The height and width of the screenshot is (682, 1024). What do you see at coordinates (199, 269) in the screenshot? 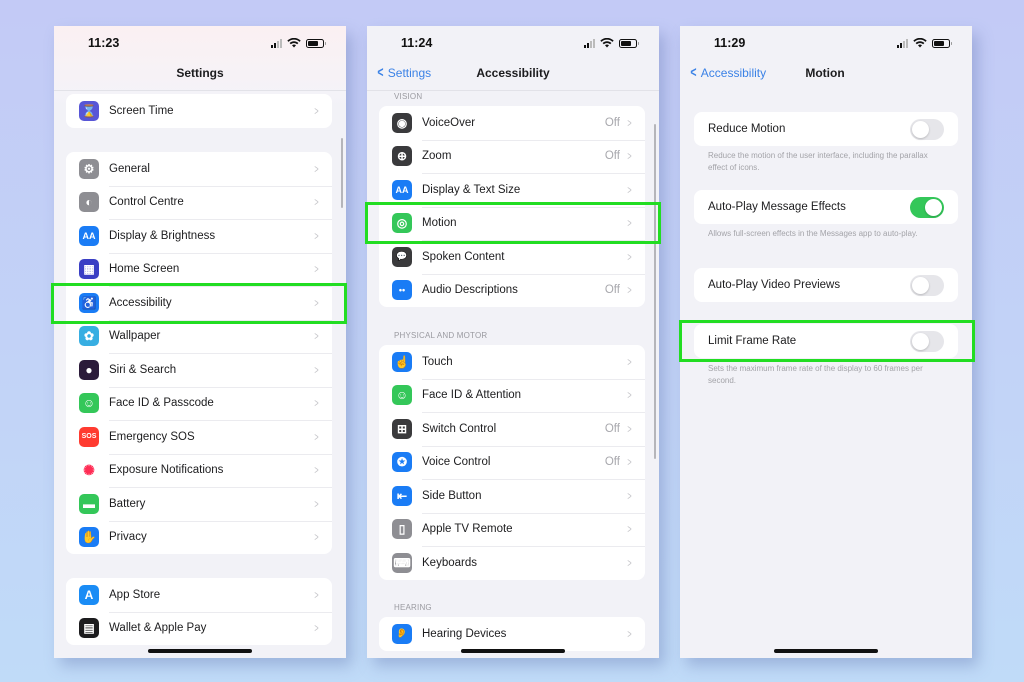
I see `list-item-home-screen: ▦ Home Screen >` at bounding box center [199, 269].